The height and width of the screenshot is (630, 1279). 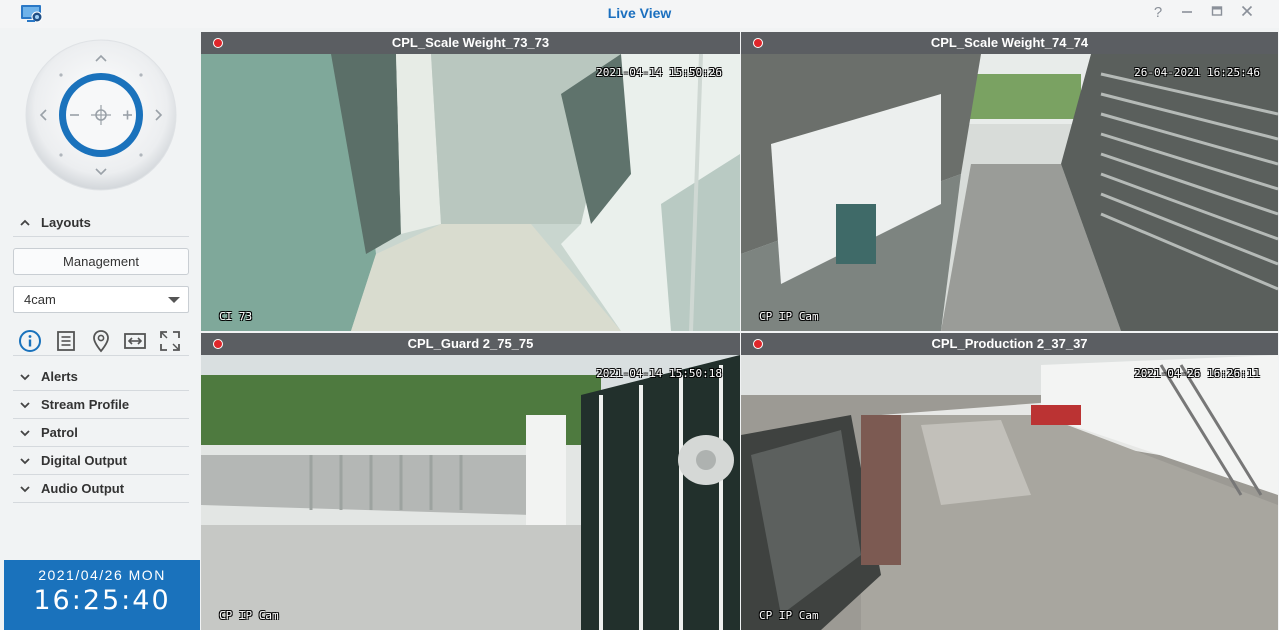 I want to click on section-audio-output-label: Audio Output, so click(x=83, y=488).